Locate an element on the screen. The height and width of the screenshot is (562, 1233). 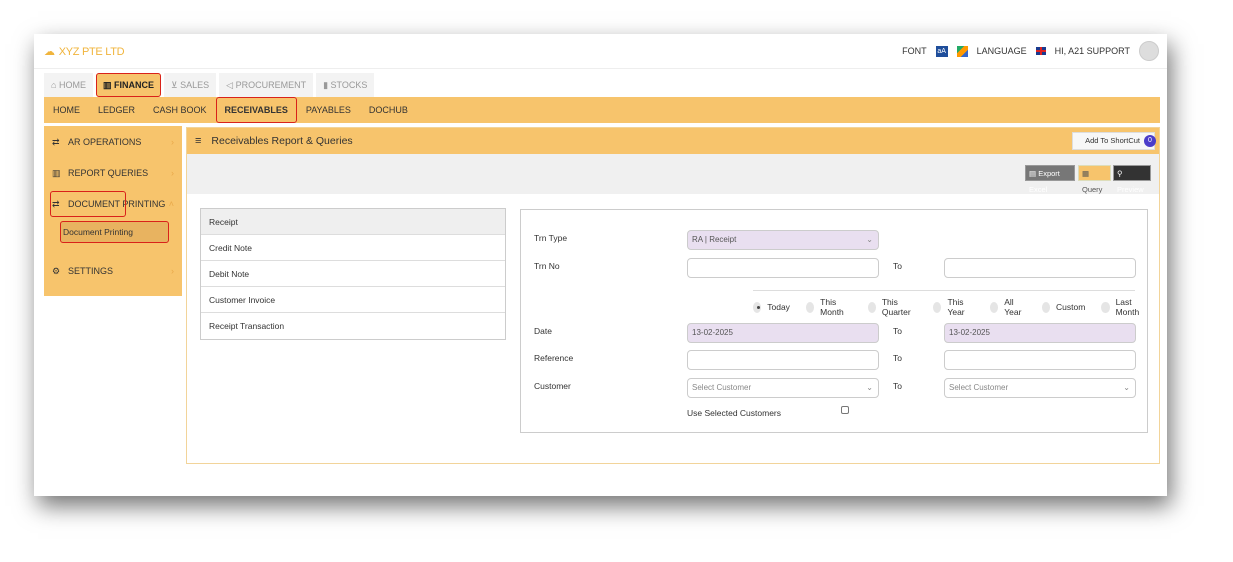
radio-this-month is located at coordinates (810, 307).